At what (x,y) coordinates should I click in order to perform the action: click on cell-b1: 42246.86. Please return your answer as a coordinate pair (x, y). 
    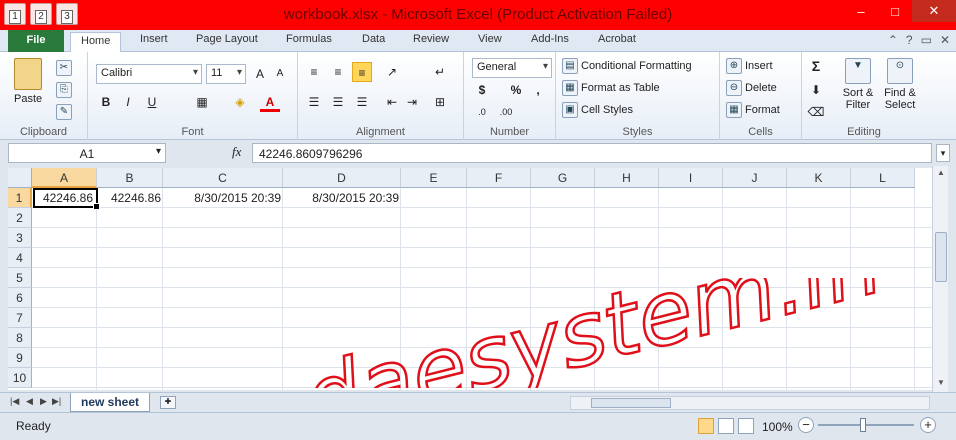
    Looking at the image, I should click on (131, 198).